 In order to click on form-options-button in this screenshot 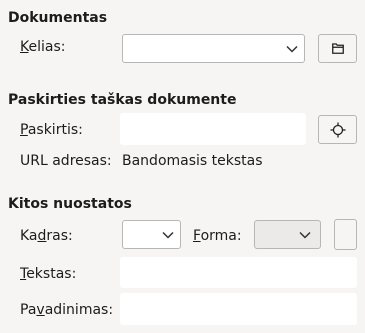, I will do `click(345, 234)`.